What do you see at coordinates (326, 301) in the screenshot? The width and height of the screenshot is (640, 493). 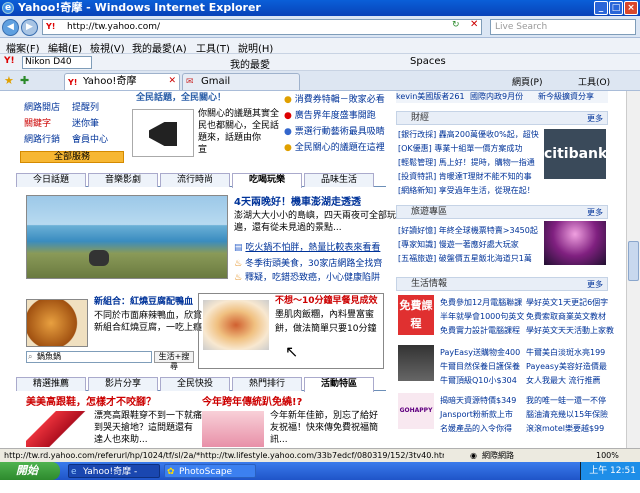 I see `sub2-title: 不想～10分鐘早餐見成效` at bounding box center [326, 301].